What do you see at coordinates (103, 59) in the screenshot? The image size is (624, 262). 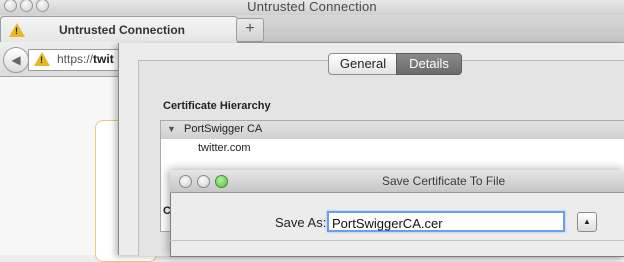 I see `url-host: twit` at bounding box center [103, 59].